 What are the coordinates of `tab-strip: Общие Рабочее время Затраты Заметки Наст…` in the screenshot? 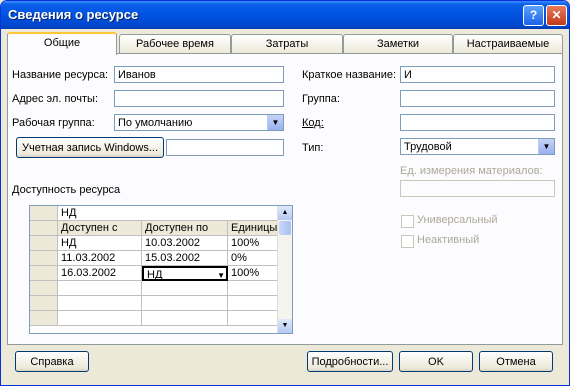 It's located at (285, 50).